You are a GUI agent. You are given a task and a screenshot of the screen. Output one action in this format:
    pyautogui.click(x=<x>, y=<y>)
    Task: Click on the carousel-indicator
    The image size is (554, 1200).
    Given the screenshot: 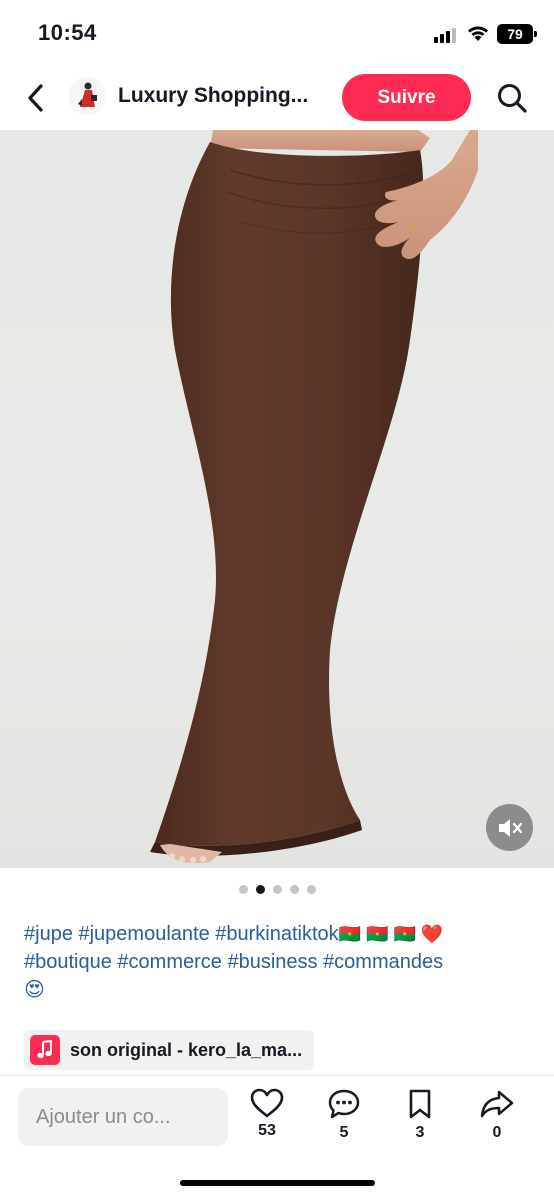 What is the action you would take?
    pyautogui.click(x=277, y=889)
    